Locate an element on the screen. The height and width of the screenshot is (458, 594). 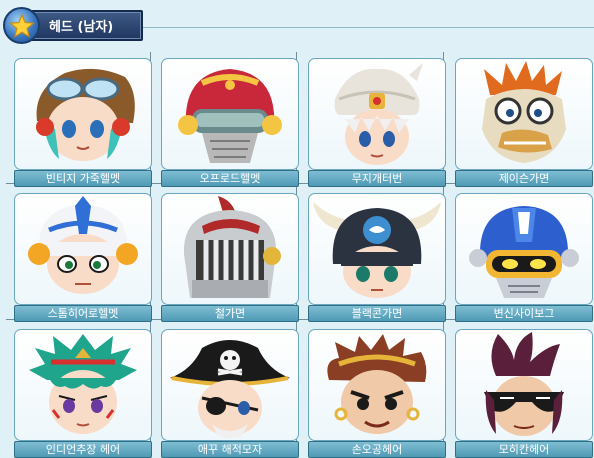
one-eyed-pirate-hat-icon is located at coordinates (230, 385).